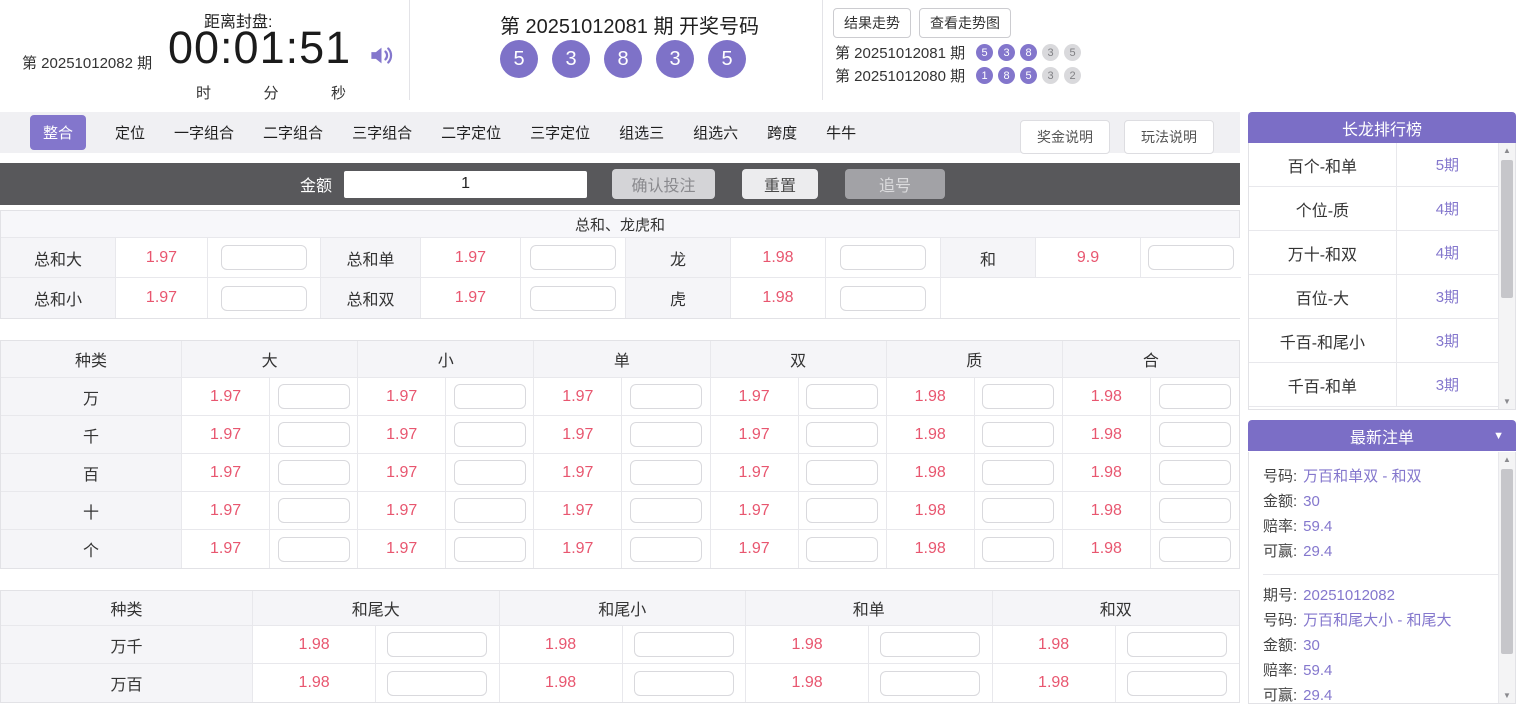 The width and height of the screenshot is (1524, 704). Describe the element at coordinates (1498, 436) in the screenshot. I see `chevron-down-icon: ▼` at that location.